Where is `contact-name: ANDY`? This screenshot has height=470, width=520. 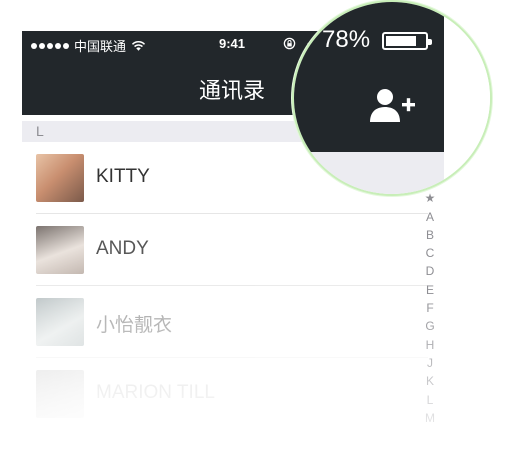
contact-name: ANDY is located at coordinates (122, 248).